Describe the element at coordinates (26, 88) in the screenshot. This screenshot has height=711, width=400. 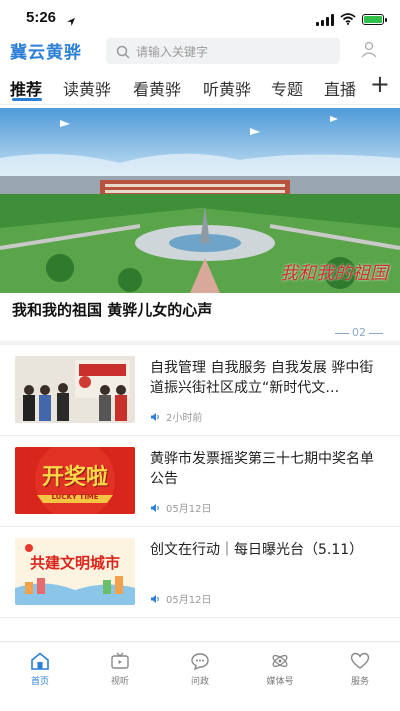
I see `tab-recommend: 推荐` at that location.